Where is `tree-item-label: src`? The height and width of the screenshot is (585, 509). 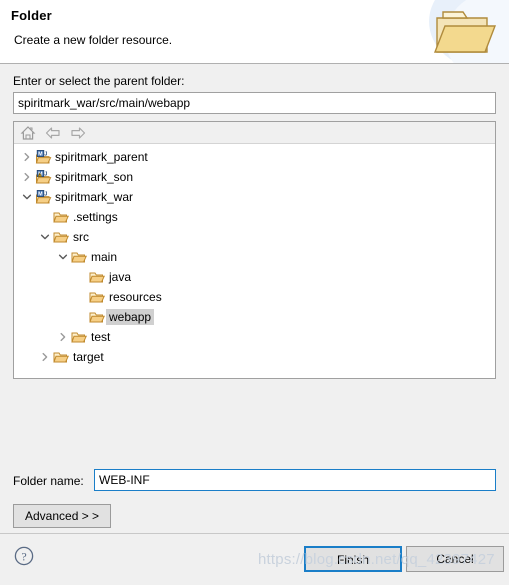
tree-item-label: src is located at coordinates (81, 237).